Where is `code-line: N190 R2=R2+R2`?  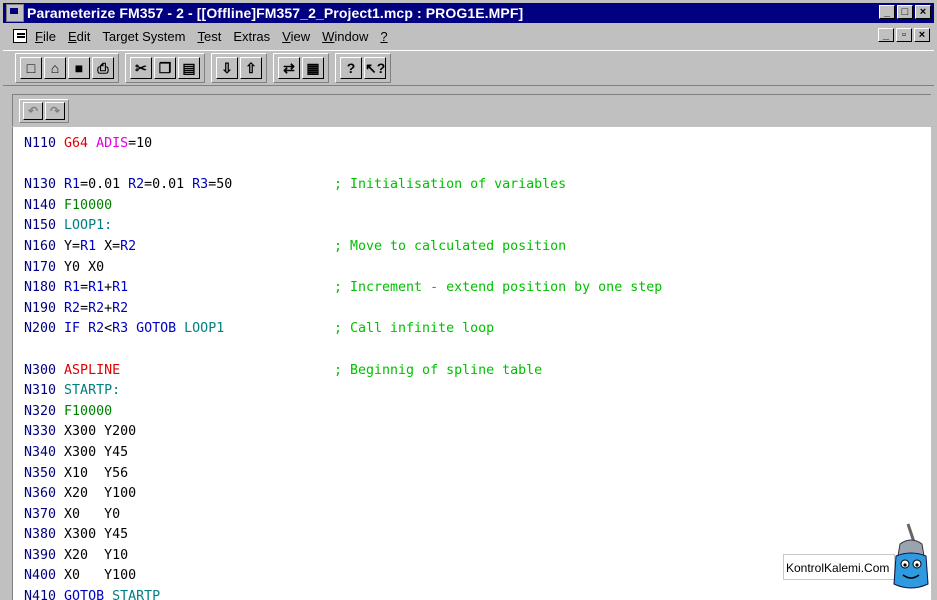 code-line: N190 R2=R2+R2 is located at coordinates (128, 309).